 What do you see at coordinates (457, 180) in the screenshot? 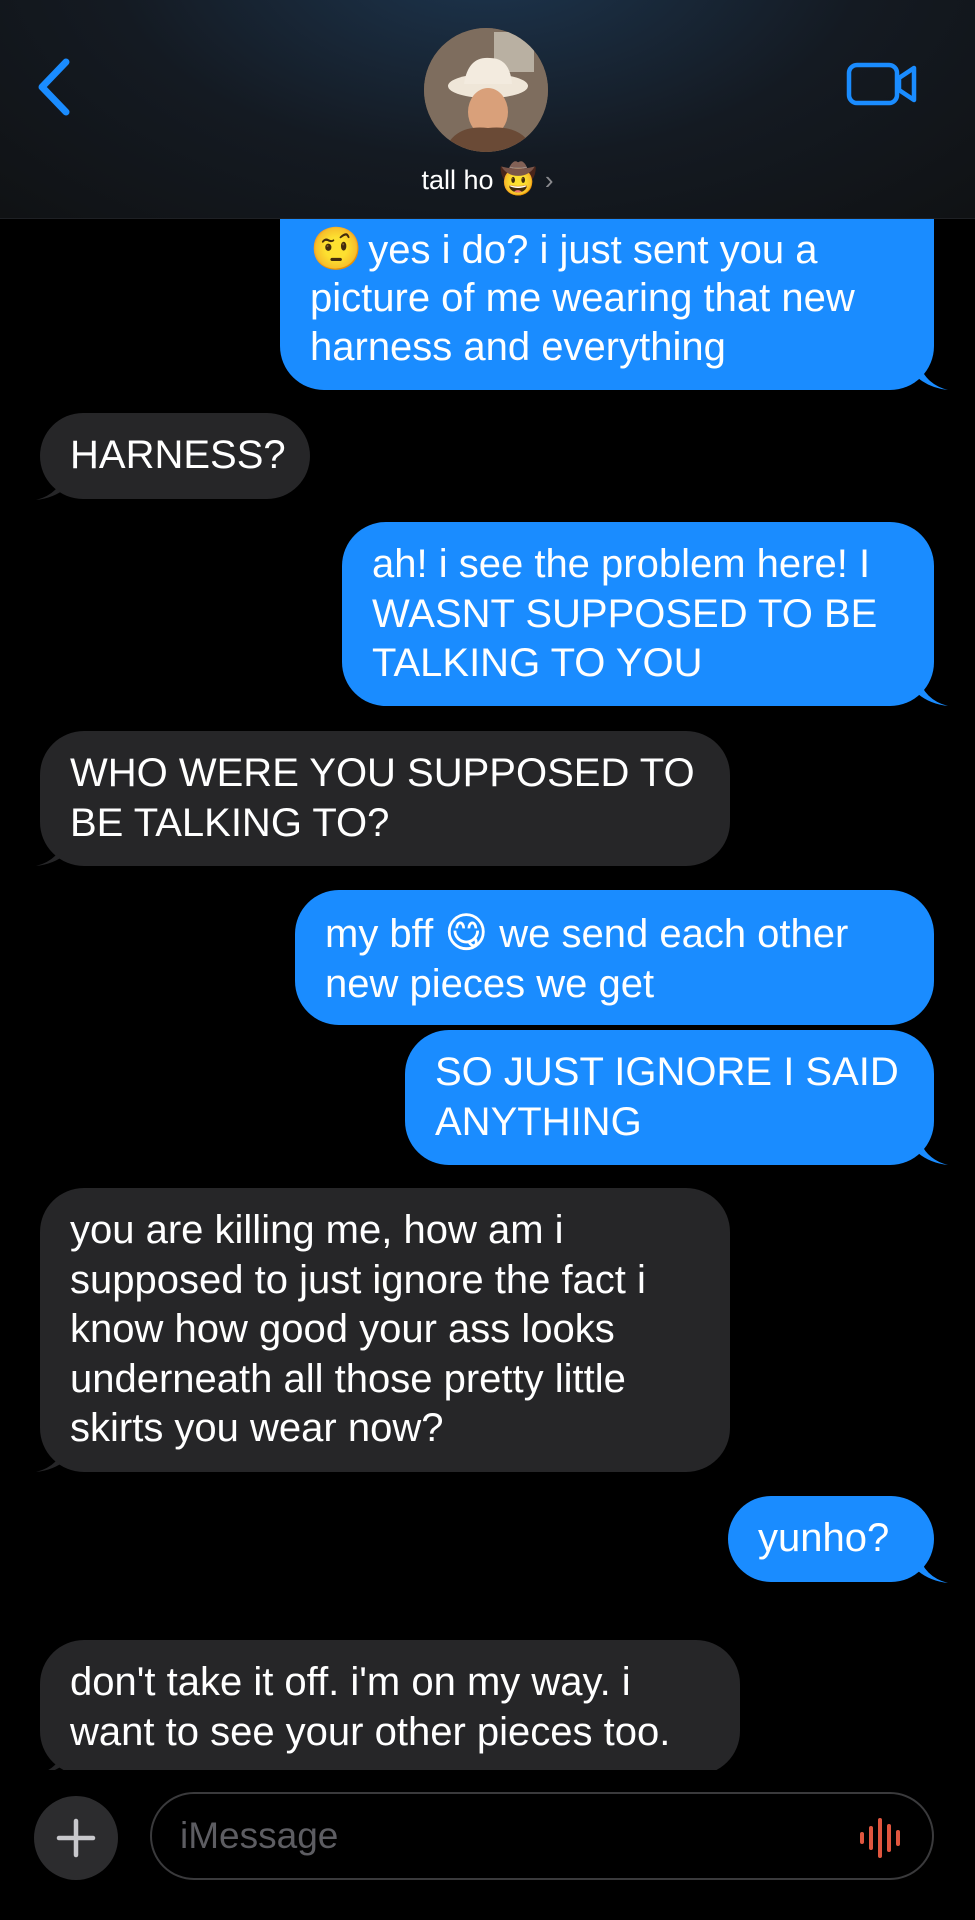
I see `contact-name: tall ho` at bounding box center [457, 180].